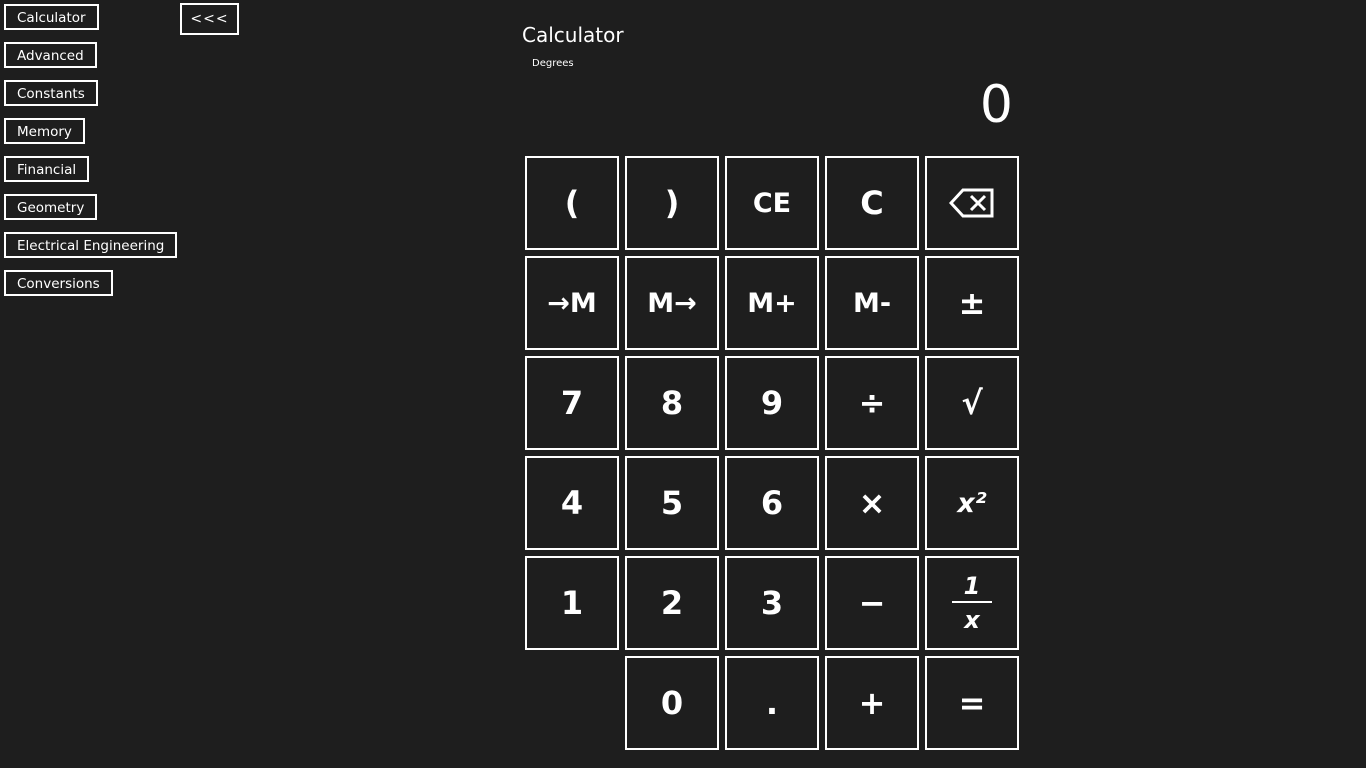  I want to click on backspace-icon, so click(971, 203).